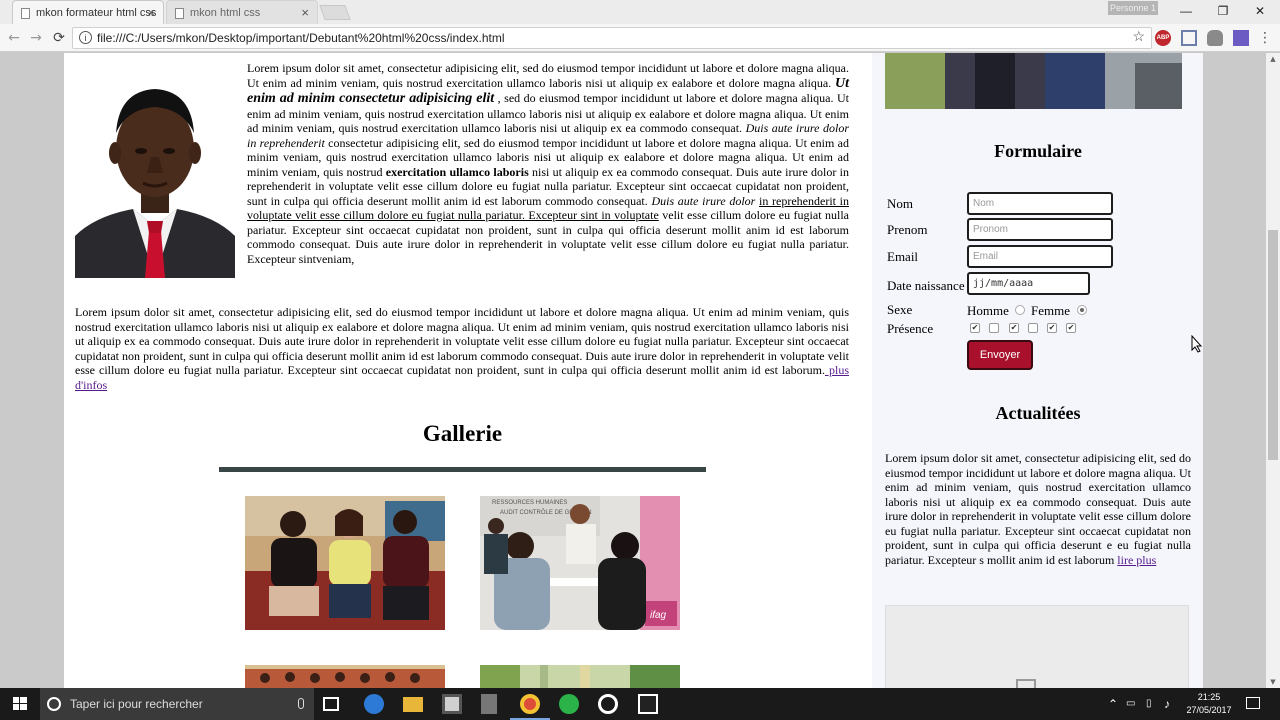  Describe the element at coordinates (530, 704) in the screenshot. I see `chrome-icon` at that location.